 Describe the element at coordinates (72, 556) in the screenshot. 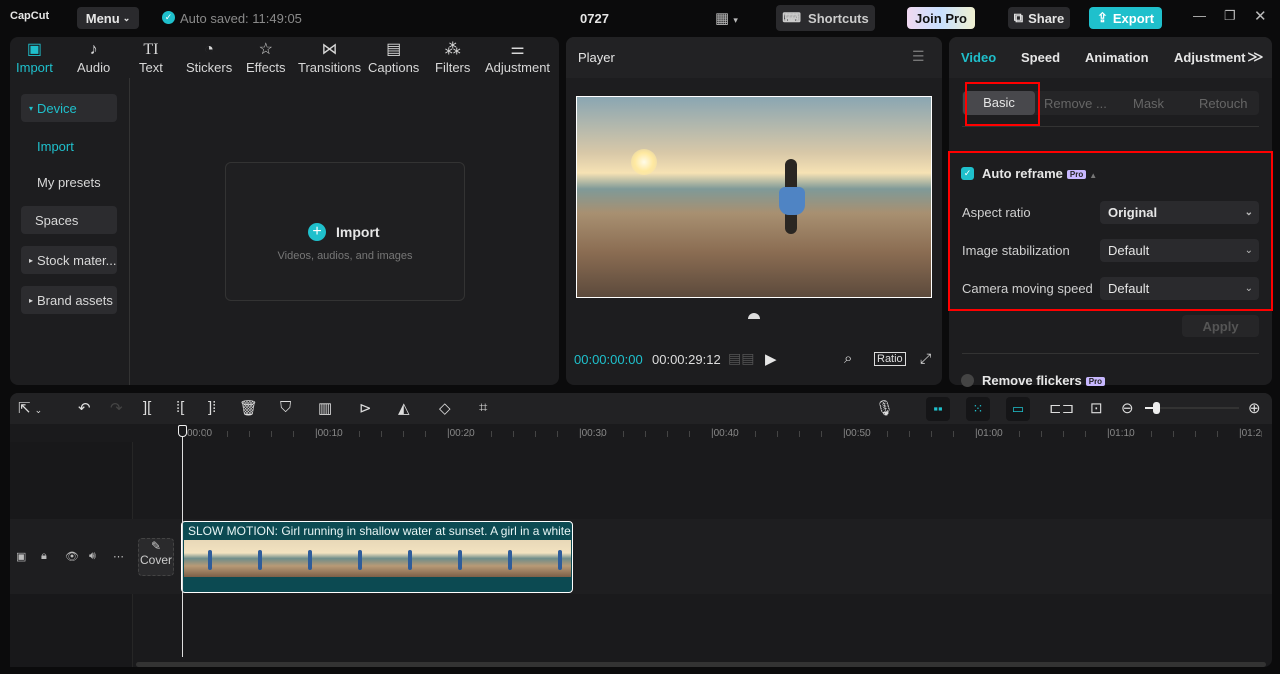

I see `eye-icon: 👁︎` at that location.